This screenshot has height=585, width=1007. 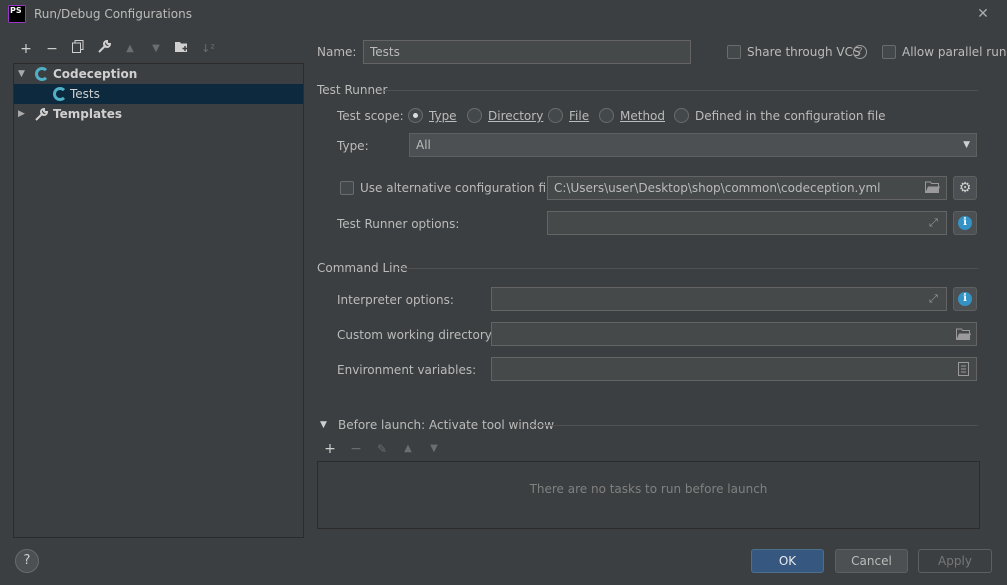 What do you see at coordinates (352, 90) in the screenshot?
I see `test-runner-section-title: Test Runner` at bounding box center [352, 90].